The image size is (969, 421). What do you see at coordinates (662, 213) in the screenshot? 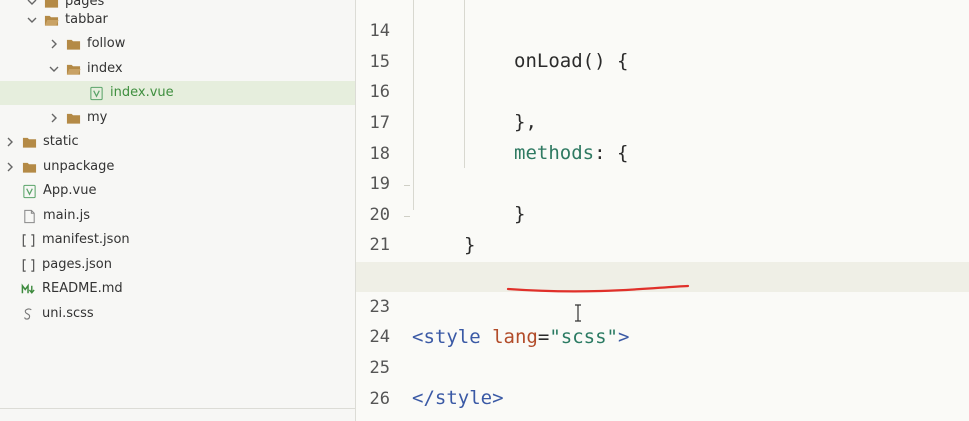
I see `code-line-20: 20 }` at bounding box center [662, 213].